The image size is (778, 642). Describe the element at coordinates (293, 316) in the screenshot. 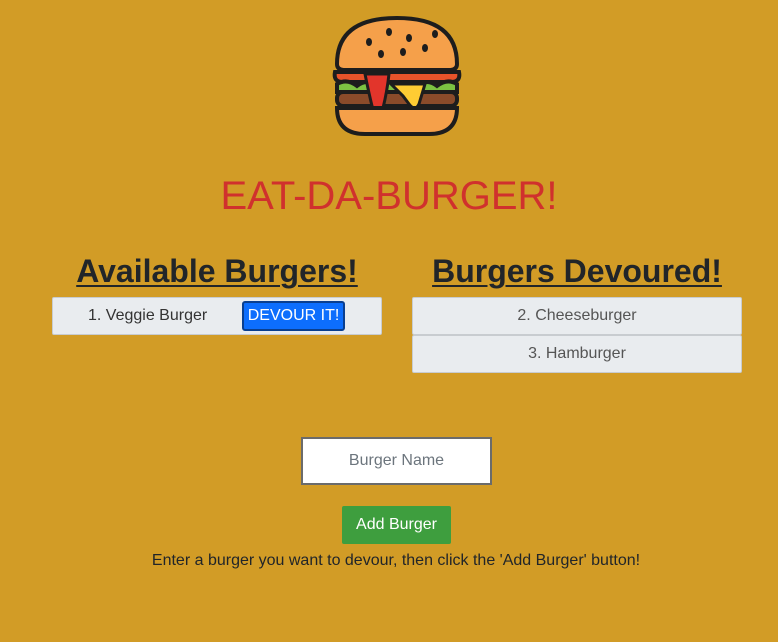

I see `devour-button: DEVOUR IT!` at that location.